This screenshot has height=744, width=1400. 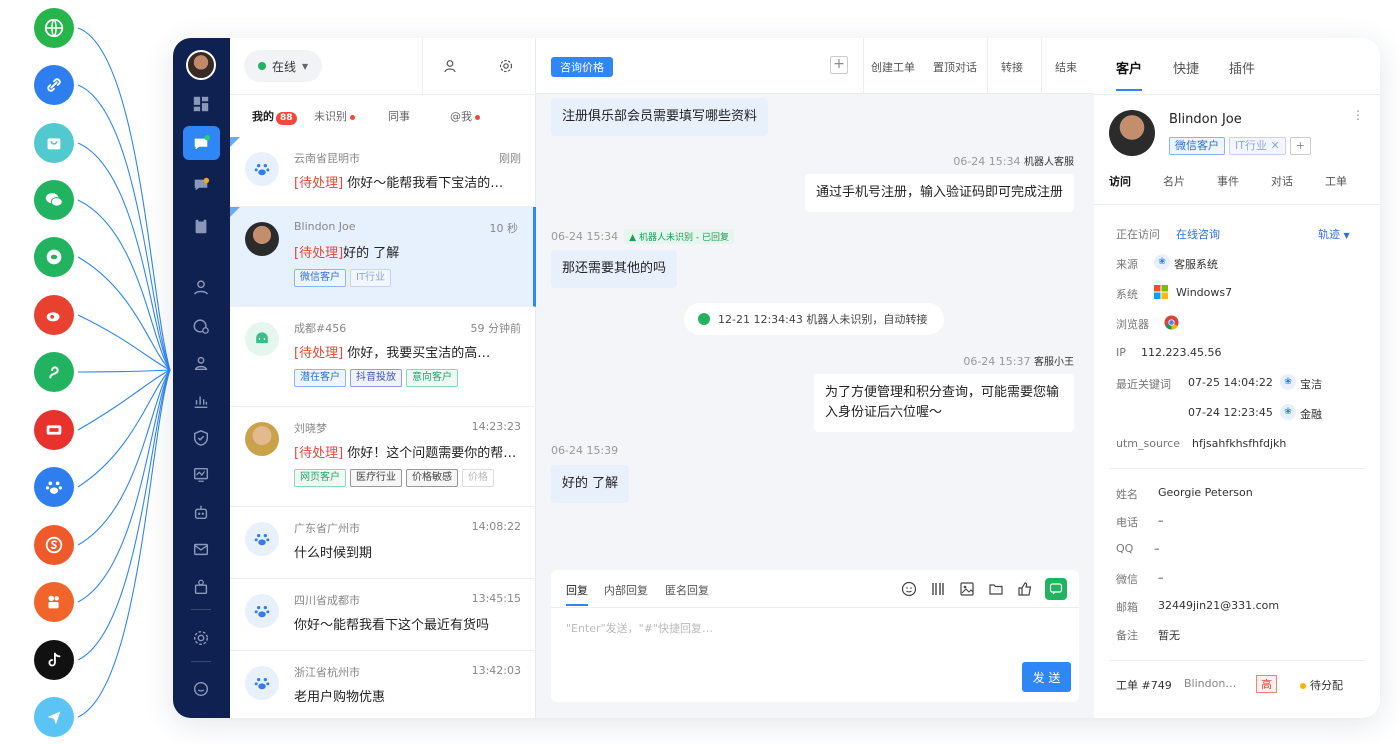 I want to click on mail-icon, so click(x=201, y=549).